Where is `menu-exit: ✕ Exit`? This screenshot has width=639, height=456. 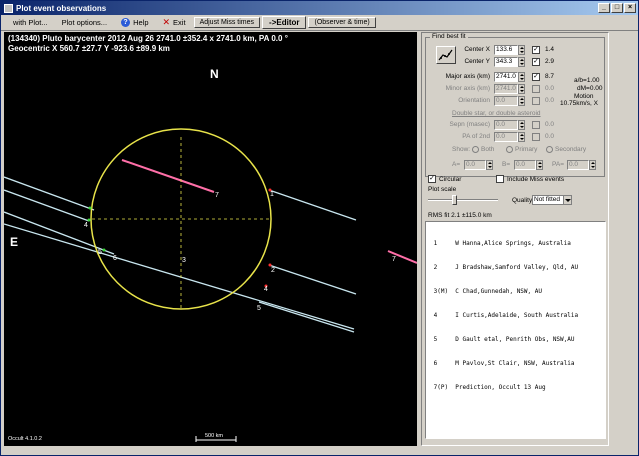 menu-exit: ✕ Exit is located at coordinates (174, 22).